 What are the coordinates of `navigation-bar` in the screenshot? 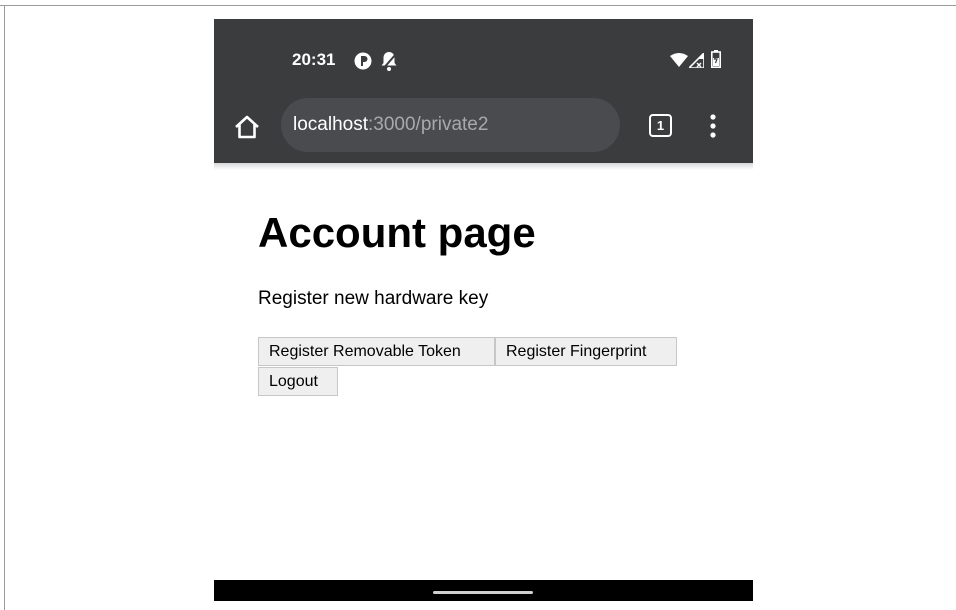 It's located at (483, 590).